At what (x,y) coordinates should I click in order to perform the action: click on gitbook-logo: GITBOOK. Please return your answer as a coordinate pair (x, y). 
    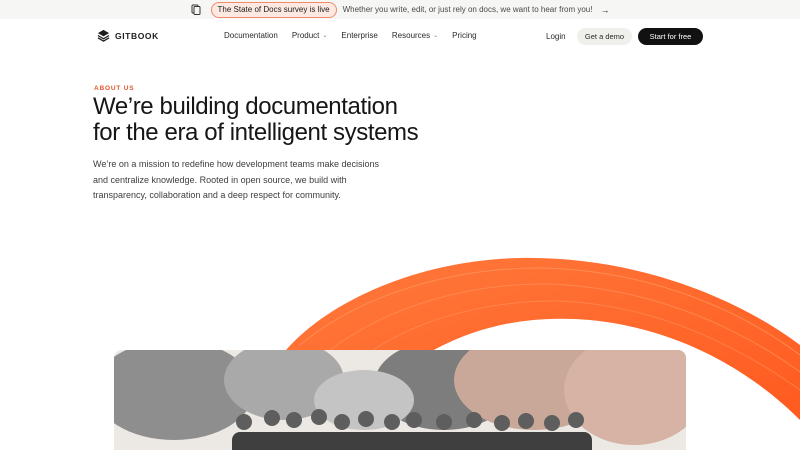
    Looking at the image, I should click on (128, 35).